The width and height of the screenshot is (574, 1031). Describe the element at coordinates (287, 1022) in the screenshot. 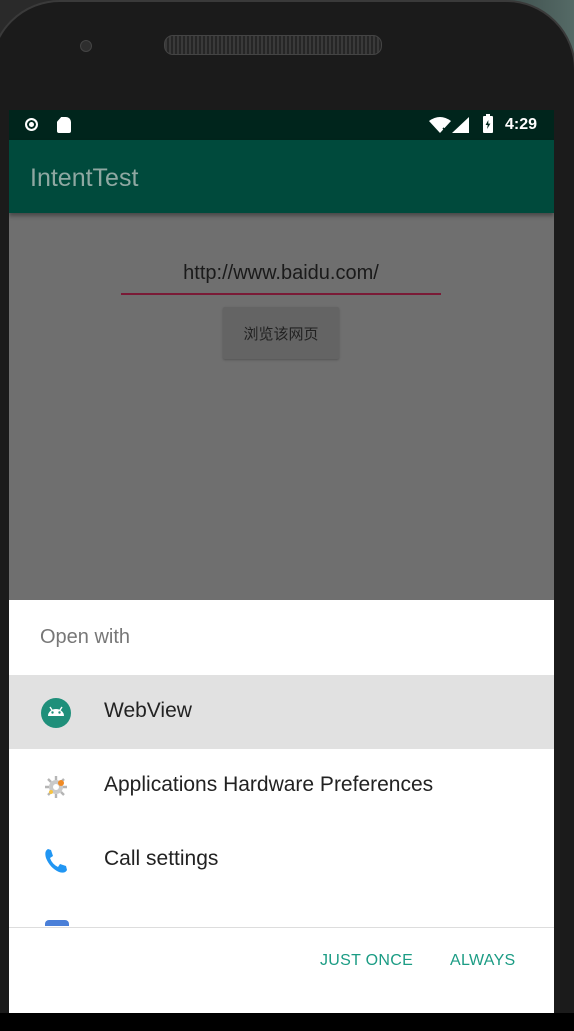

I see `navigation-bar` at that location.